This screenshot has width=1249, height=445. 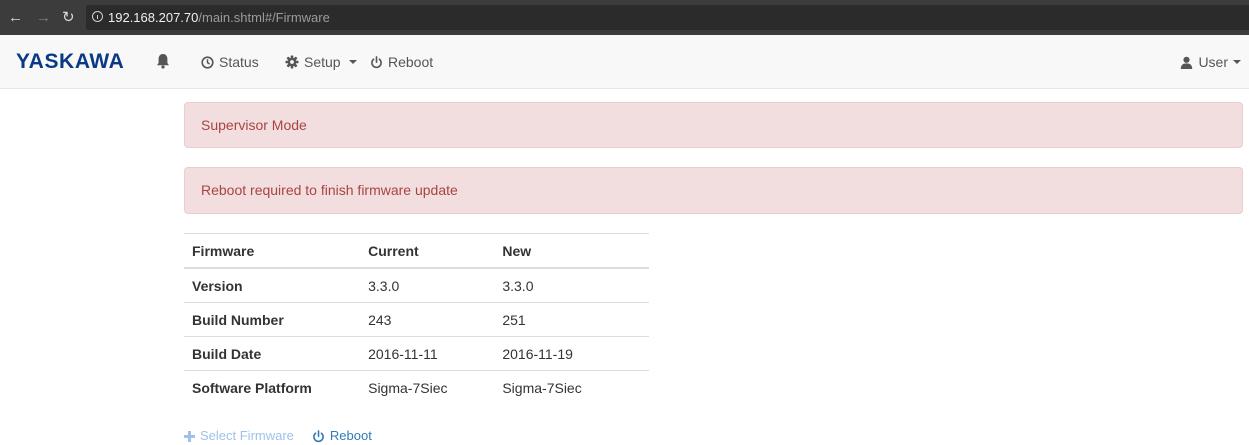 What do you see at coordinates (411, 62) in the screenshot?
I see `nav-reboot-label: Reboot` at bounding box center [411, 62].